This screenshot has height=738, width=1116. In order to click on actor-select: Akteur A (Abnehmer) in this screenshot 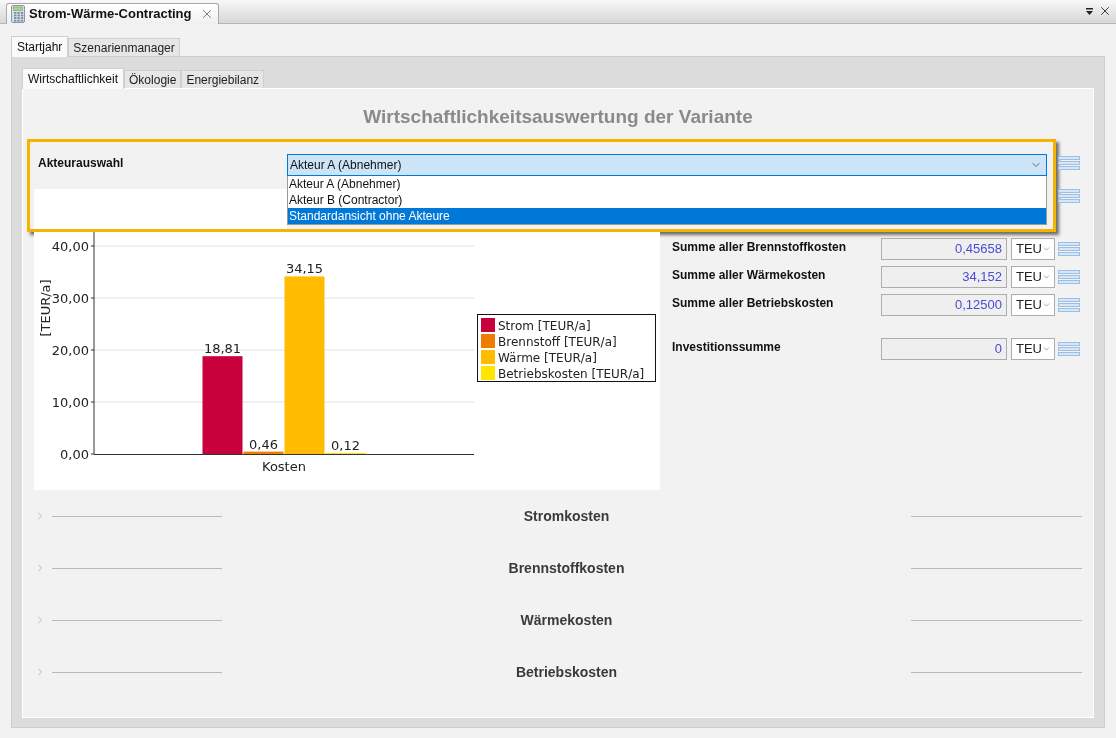, I will do `click(667, 165)`.